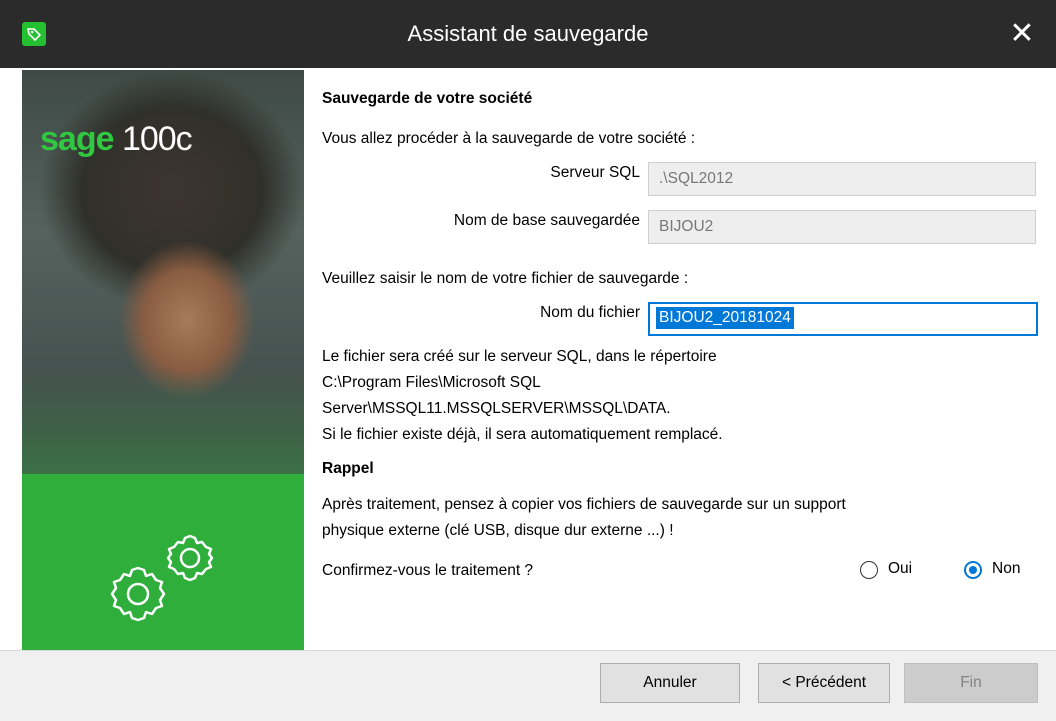 This screenshot has height=721, width=1056. Describe the element at coordinates (546, 220) in the screenshot. I see `database-label: Nom de base sauvegardée` at that location.